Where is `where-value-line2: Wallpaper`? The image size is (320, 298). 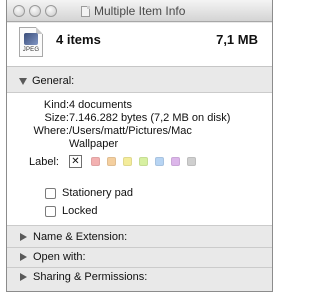
where-value-line2: Wallpaper is located at coordinates (94, 144).